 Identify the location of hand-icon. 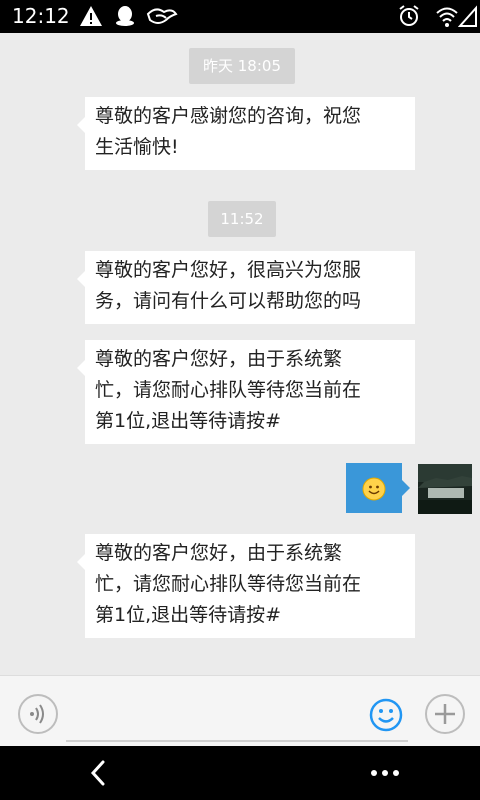
(162, 16).